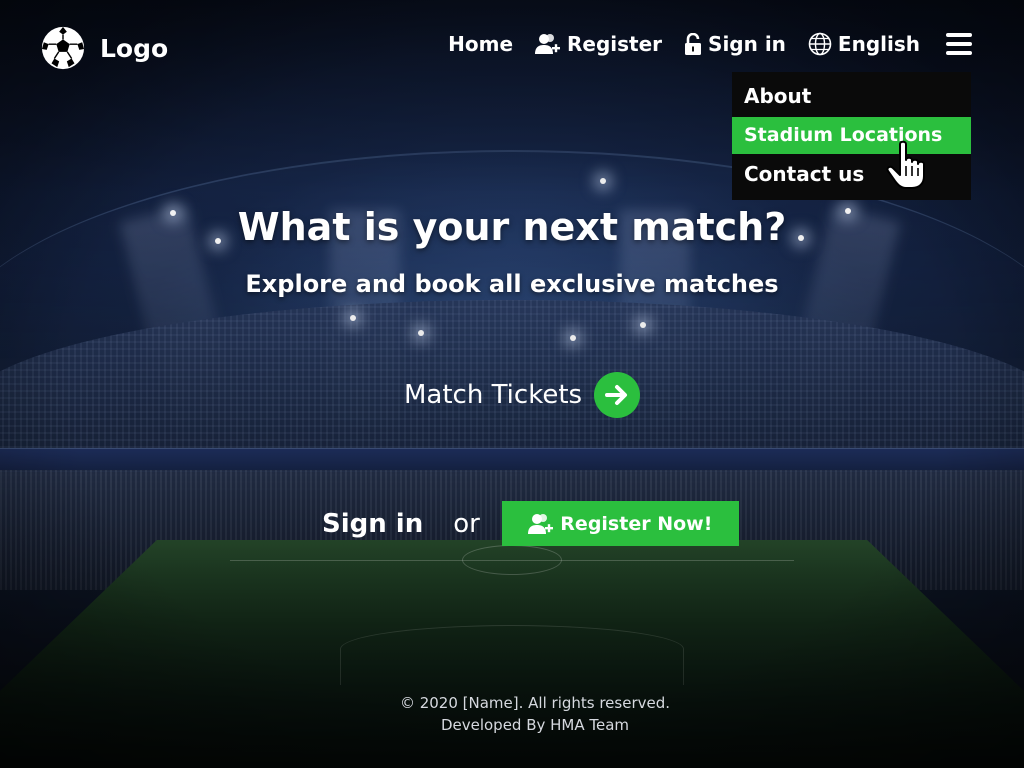 The width and height of the screenshot is (1024, 768). What do you see at coordinates (512, 284) in the screenshot?
I see `hero-subtitle: Explore and book all exclusive matches` at bounding box center [512, 284].